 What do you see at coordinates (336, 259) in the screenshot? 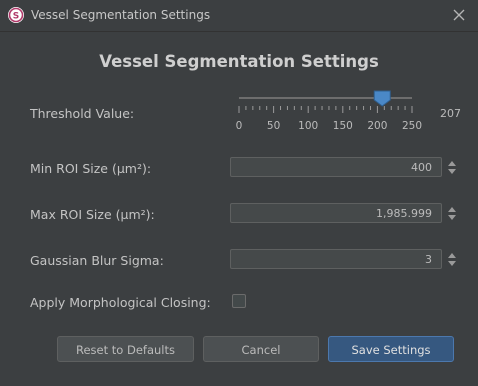
I see `gaussian-sigma-input: 3` at bounding box center [336, 259].